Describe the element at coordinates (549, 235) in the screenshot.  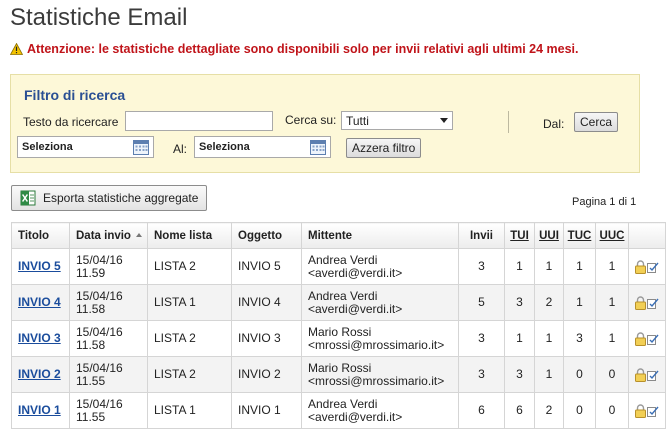
I see `col-header-uui: UUI` at that location.